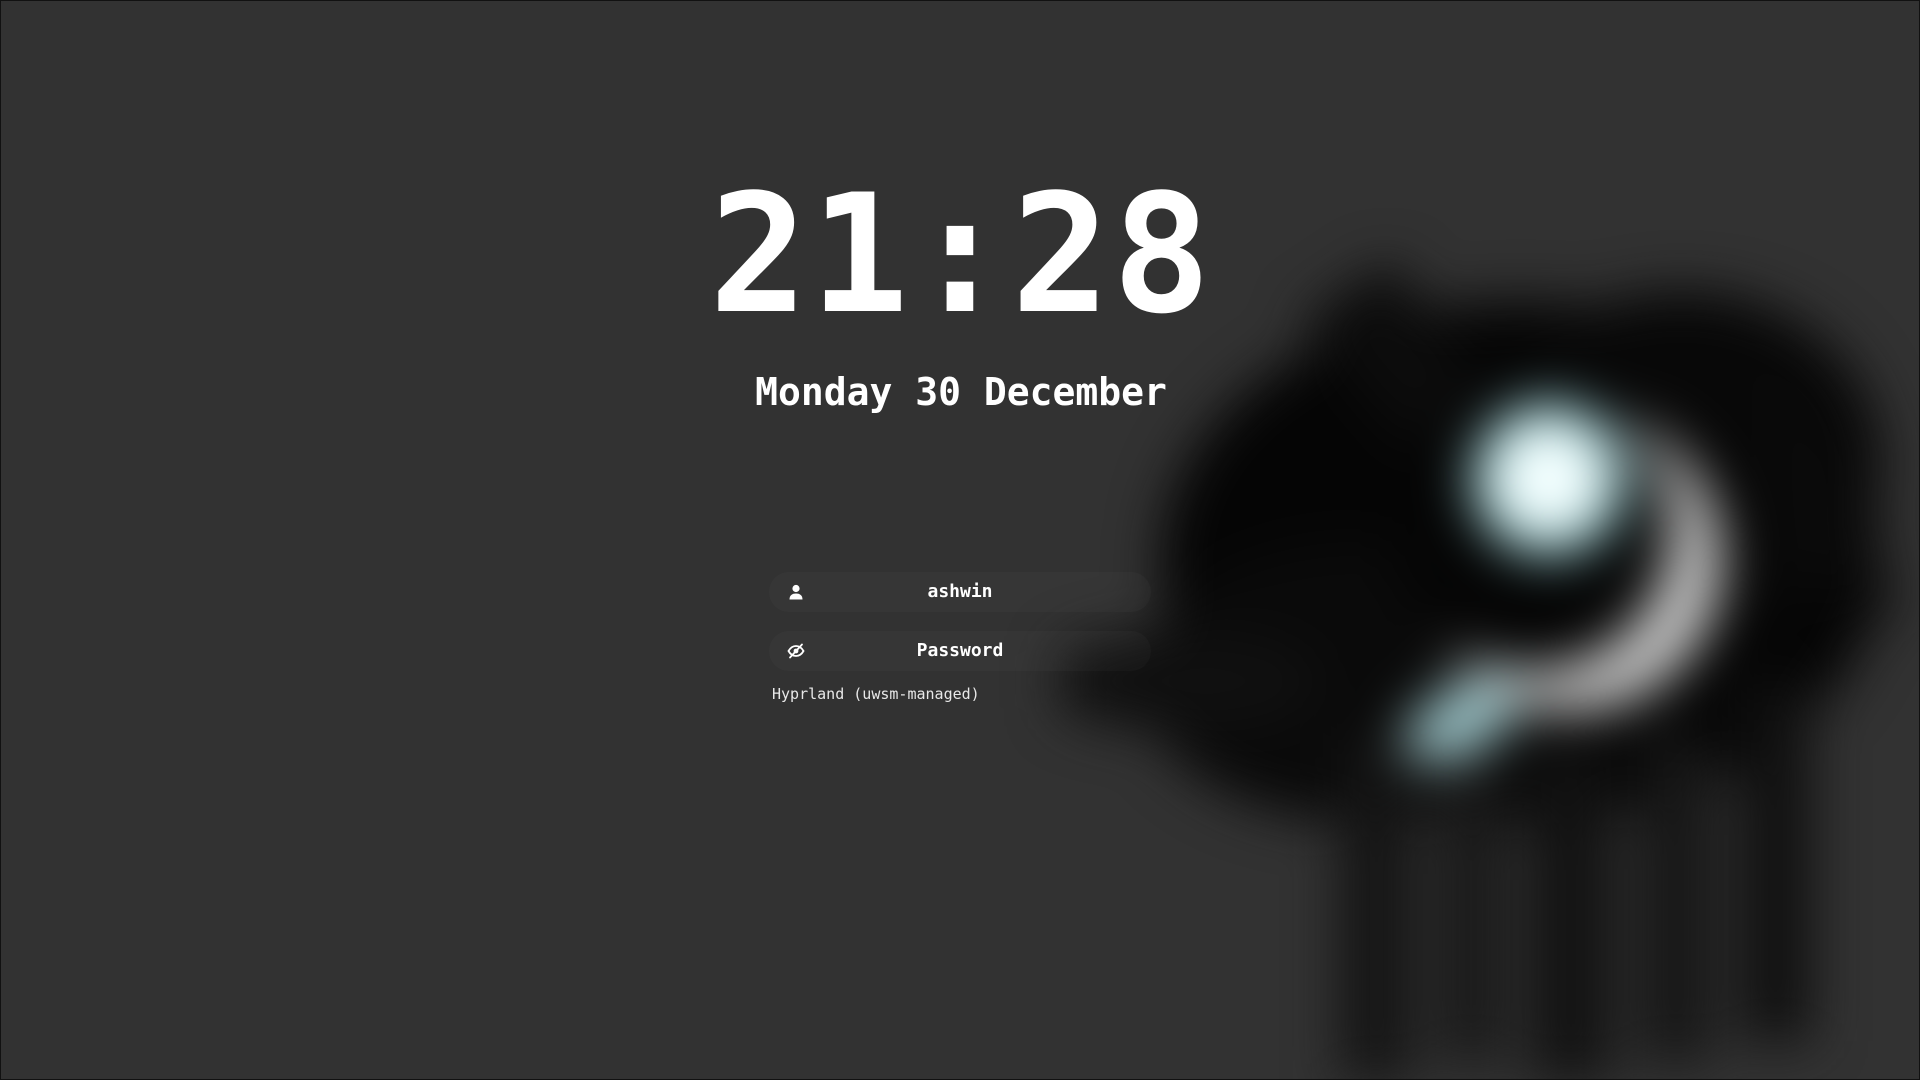 This screenshot has height=1080, width=1920. What do you see at coordinates (961, 392) in the screenshot?
I see `clock-date: Monday 30 December` at bounding box center [961, 392].